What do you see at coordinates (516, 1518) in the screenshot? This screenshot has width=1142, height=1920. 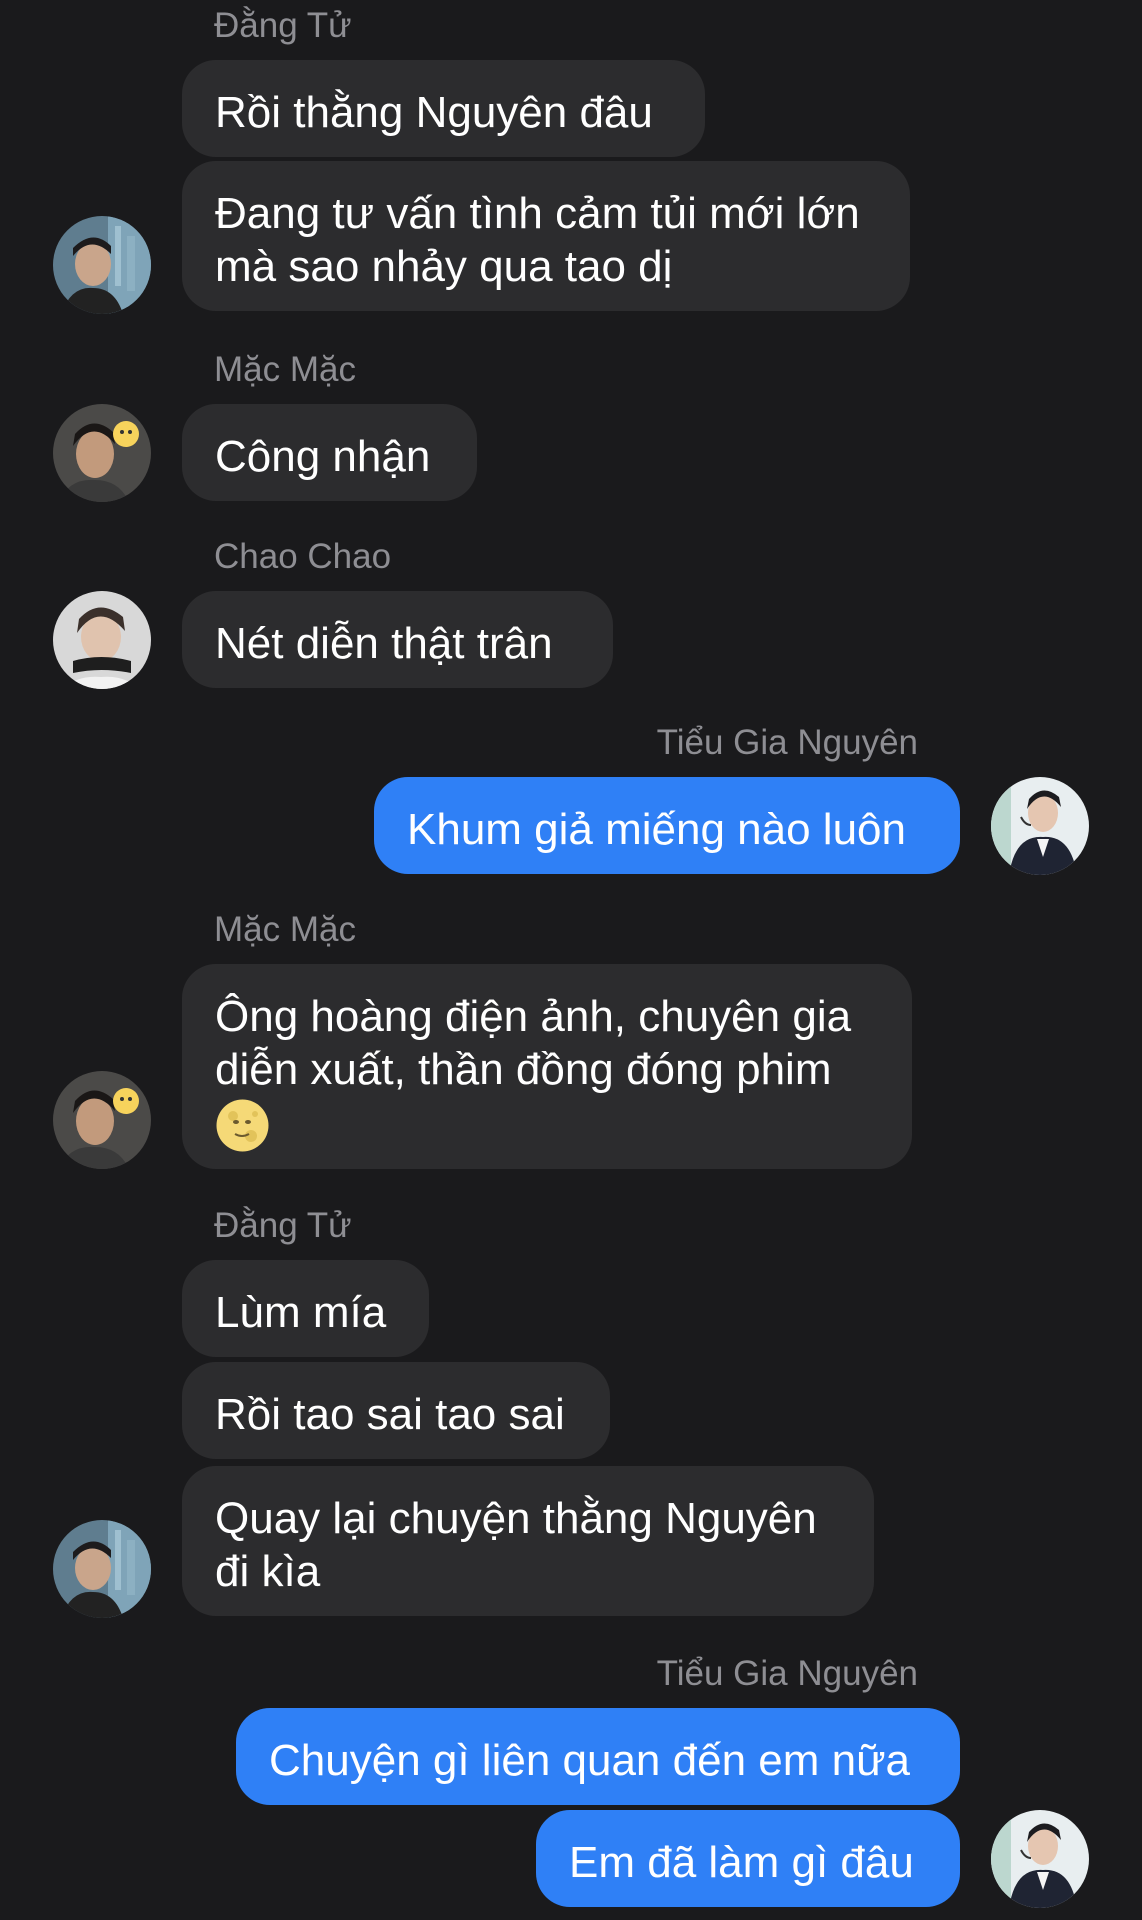 I see `message-line: Quay lại chuyện thằng Nguyên` at bounding box center [516, 1518].